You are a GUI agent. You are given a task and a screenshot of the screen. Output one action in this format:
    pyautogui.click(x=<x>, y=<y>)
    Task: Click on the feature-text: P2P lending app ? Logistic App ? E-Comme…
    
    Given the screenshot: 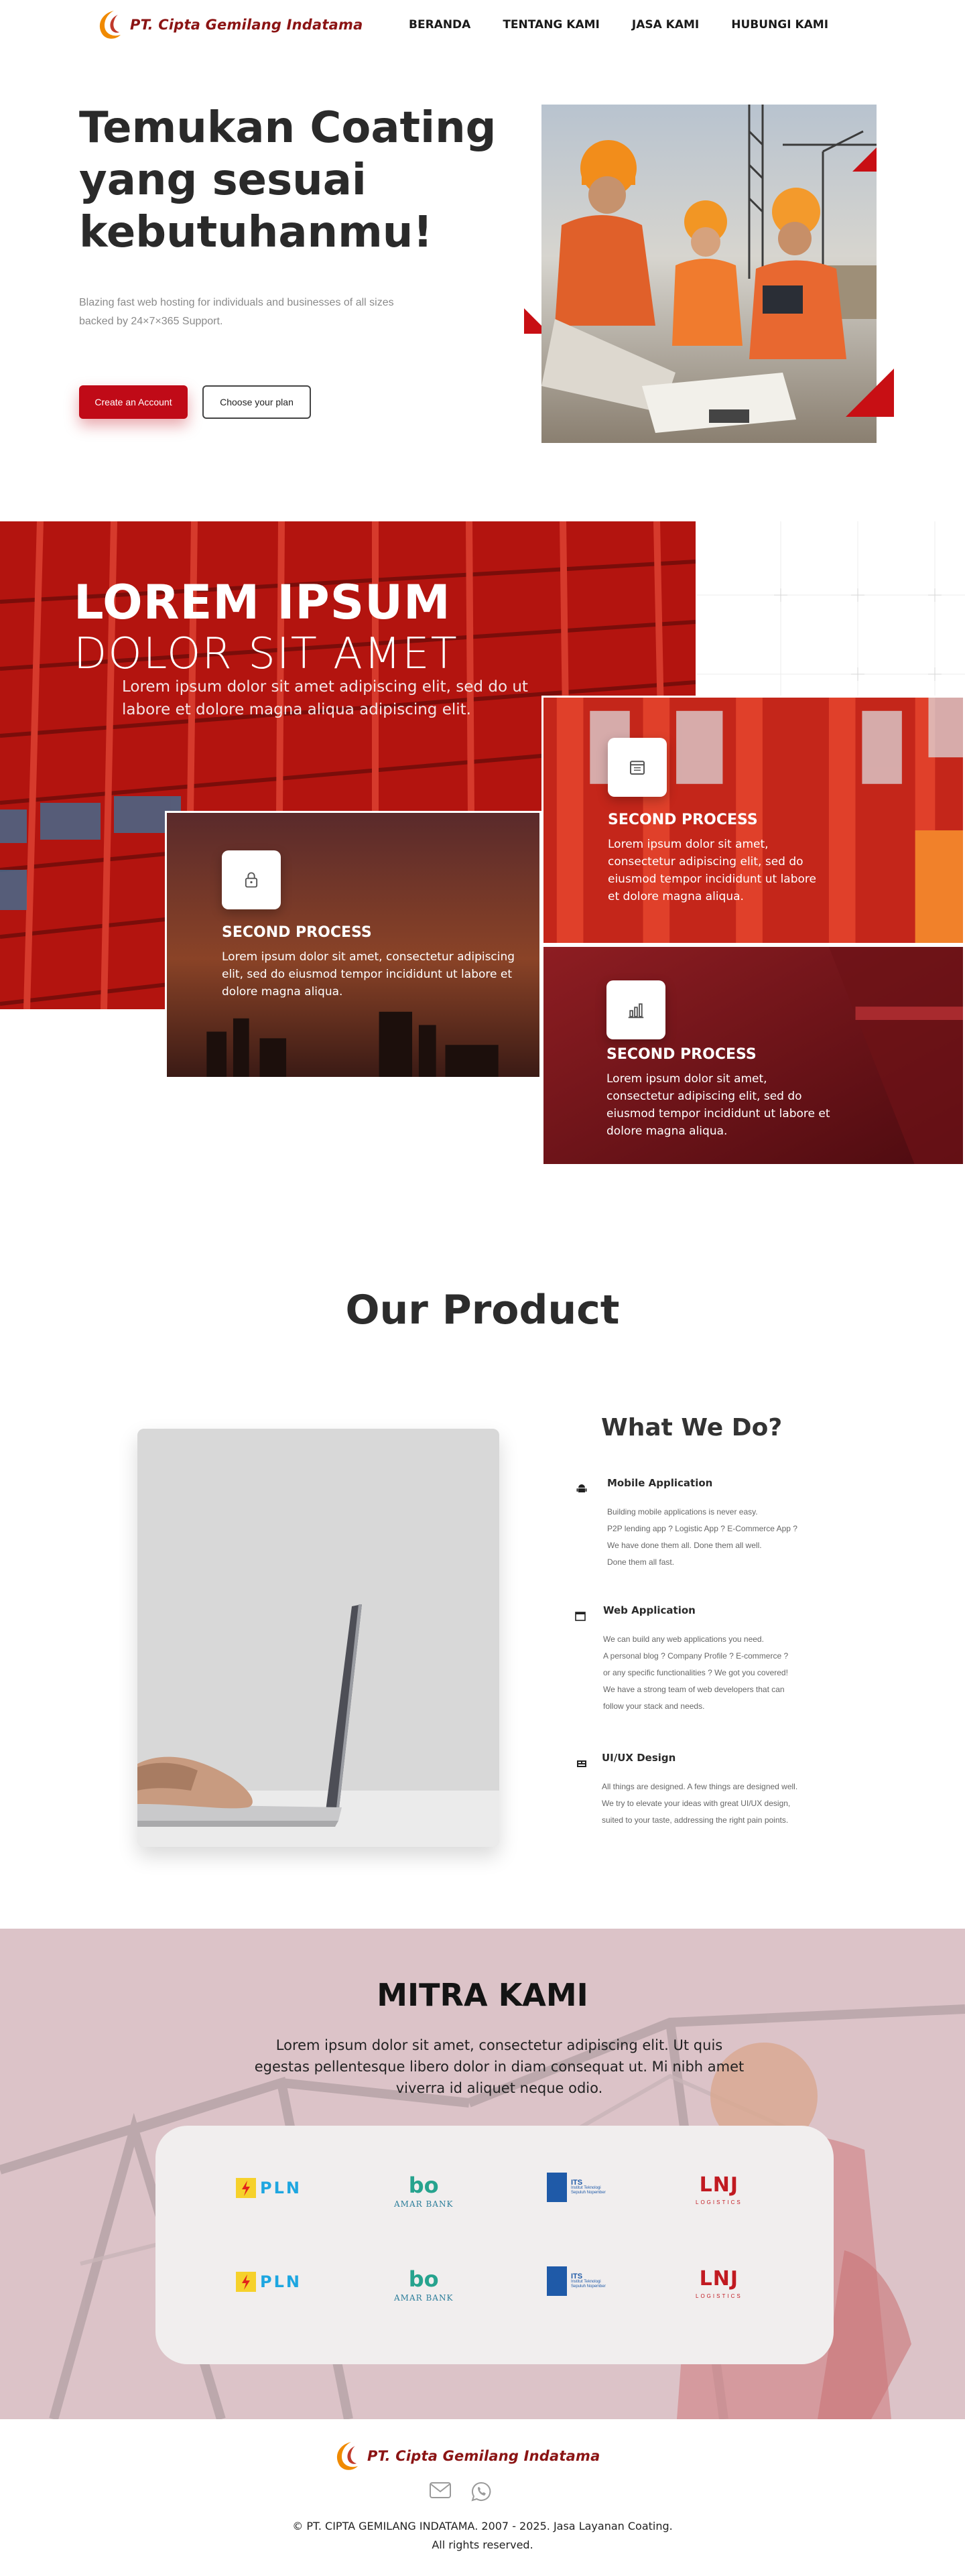 What is the action you would take?
    pyautogui.click(x=702, y=1528)
    